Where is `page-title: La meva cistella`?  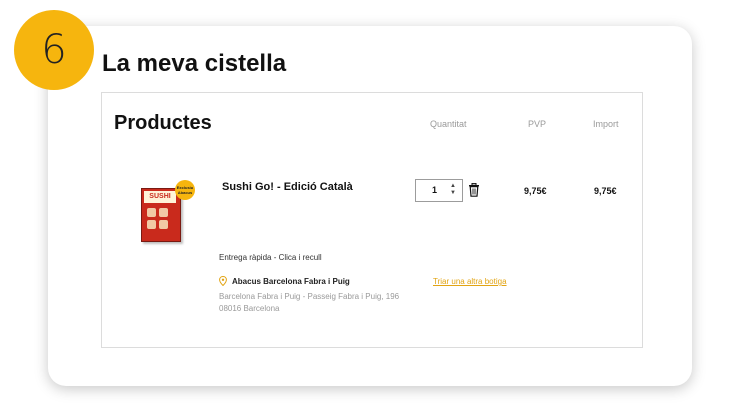
page-title: La meva cistella is located at coordinates (194, 63).